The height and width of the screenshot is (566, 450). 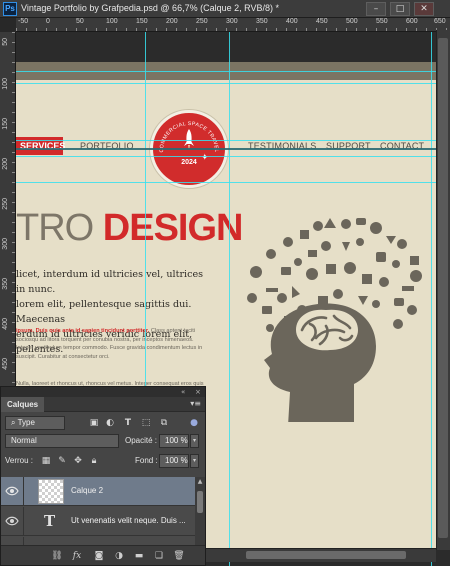 I want to click on hero-heading-bold: DESIGN, so click(x=173, y=228).